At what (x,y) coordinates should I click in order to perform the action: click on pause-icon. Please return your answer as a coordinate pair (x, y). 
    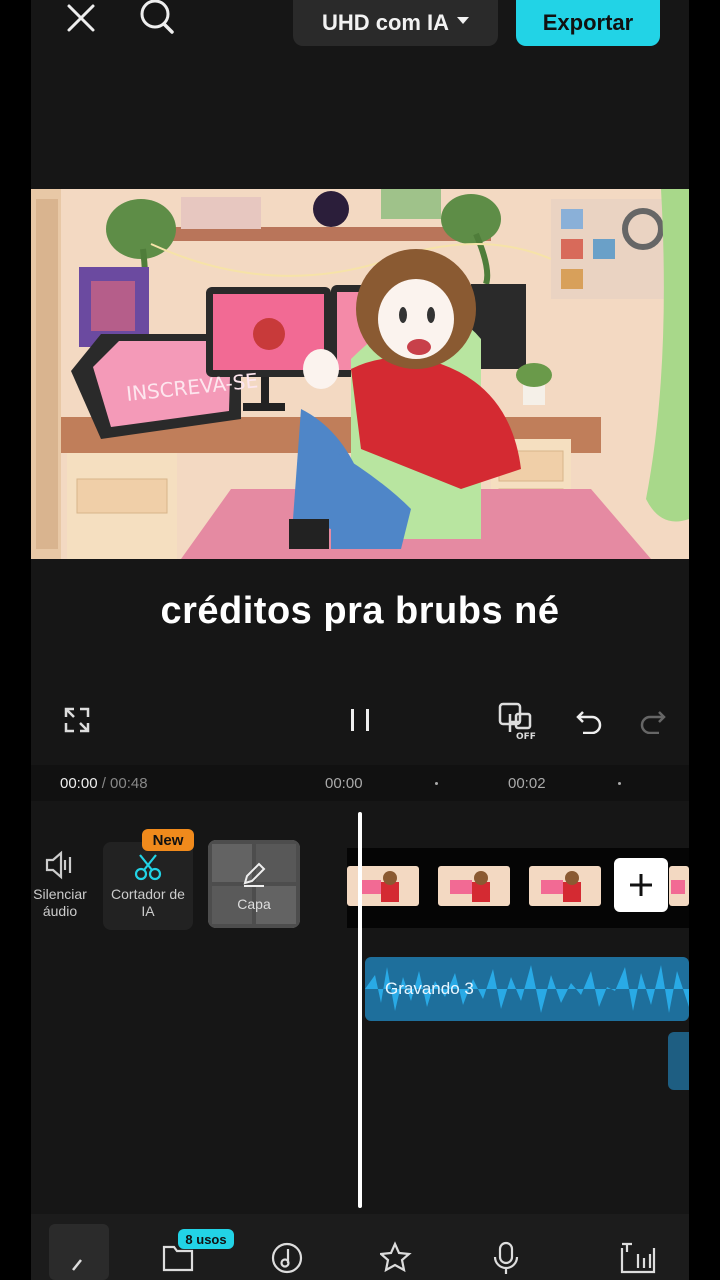
    Looking at the image, I should click on (360, 720).